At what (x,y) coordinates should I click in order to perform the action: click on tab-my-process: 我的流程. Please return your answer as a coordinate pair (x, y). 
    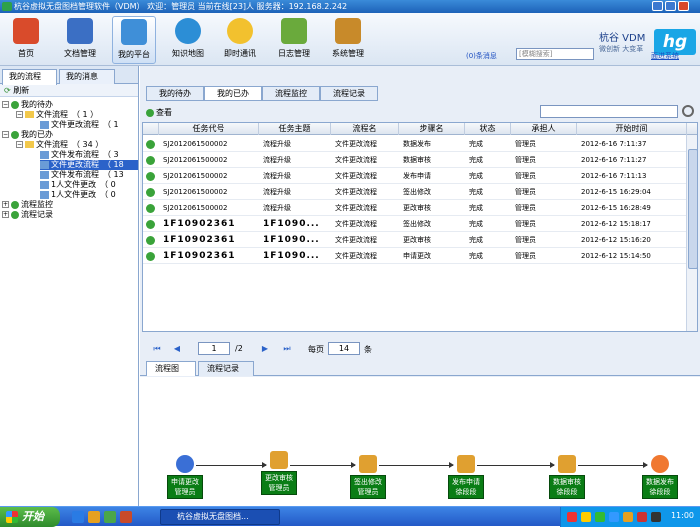
    Looking at the image, I should click on (29, 77).